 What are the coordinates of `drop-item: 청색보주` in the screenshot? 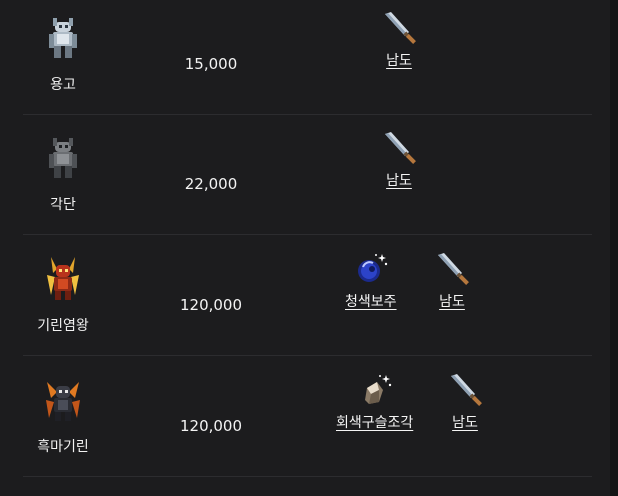 It's located at (371, 280).